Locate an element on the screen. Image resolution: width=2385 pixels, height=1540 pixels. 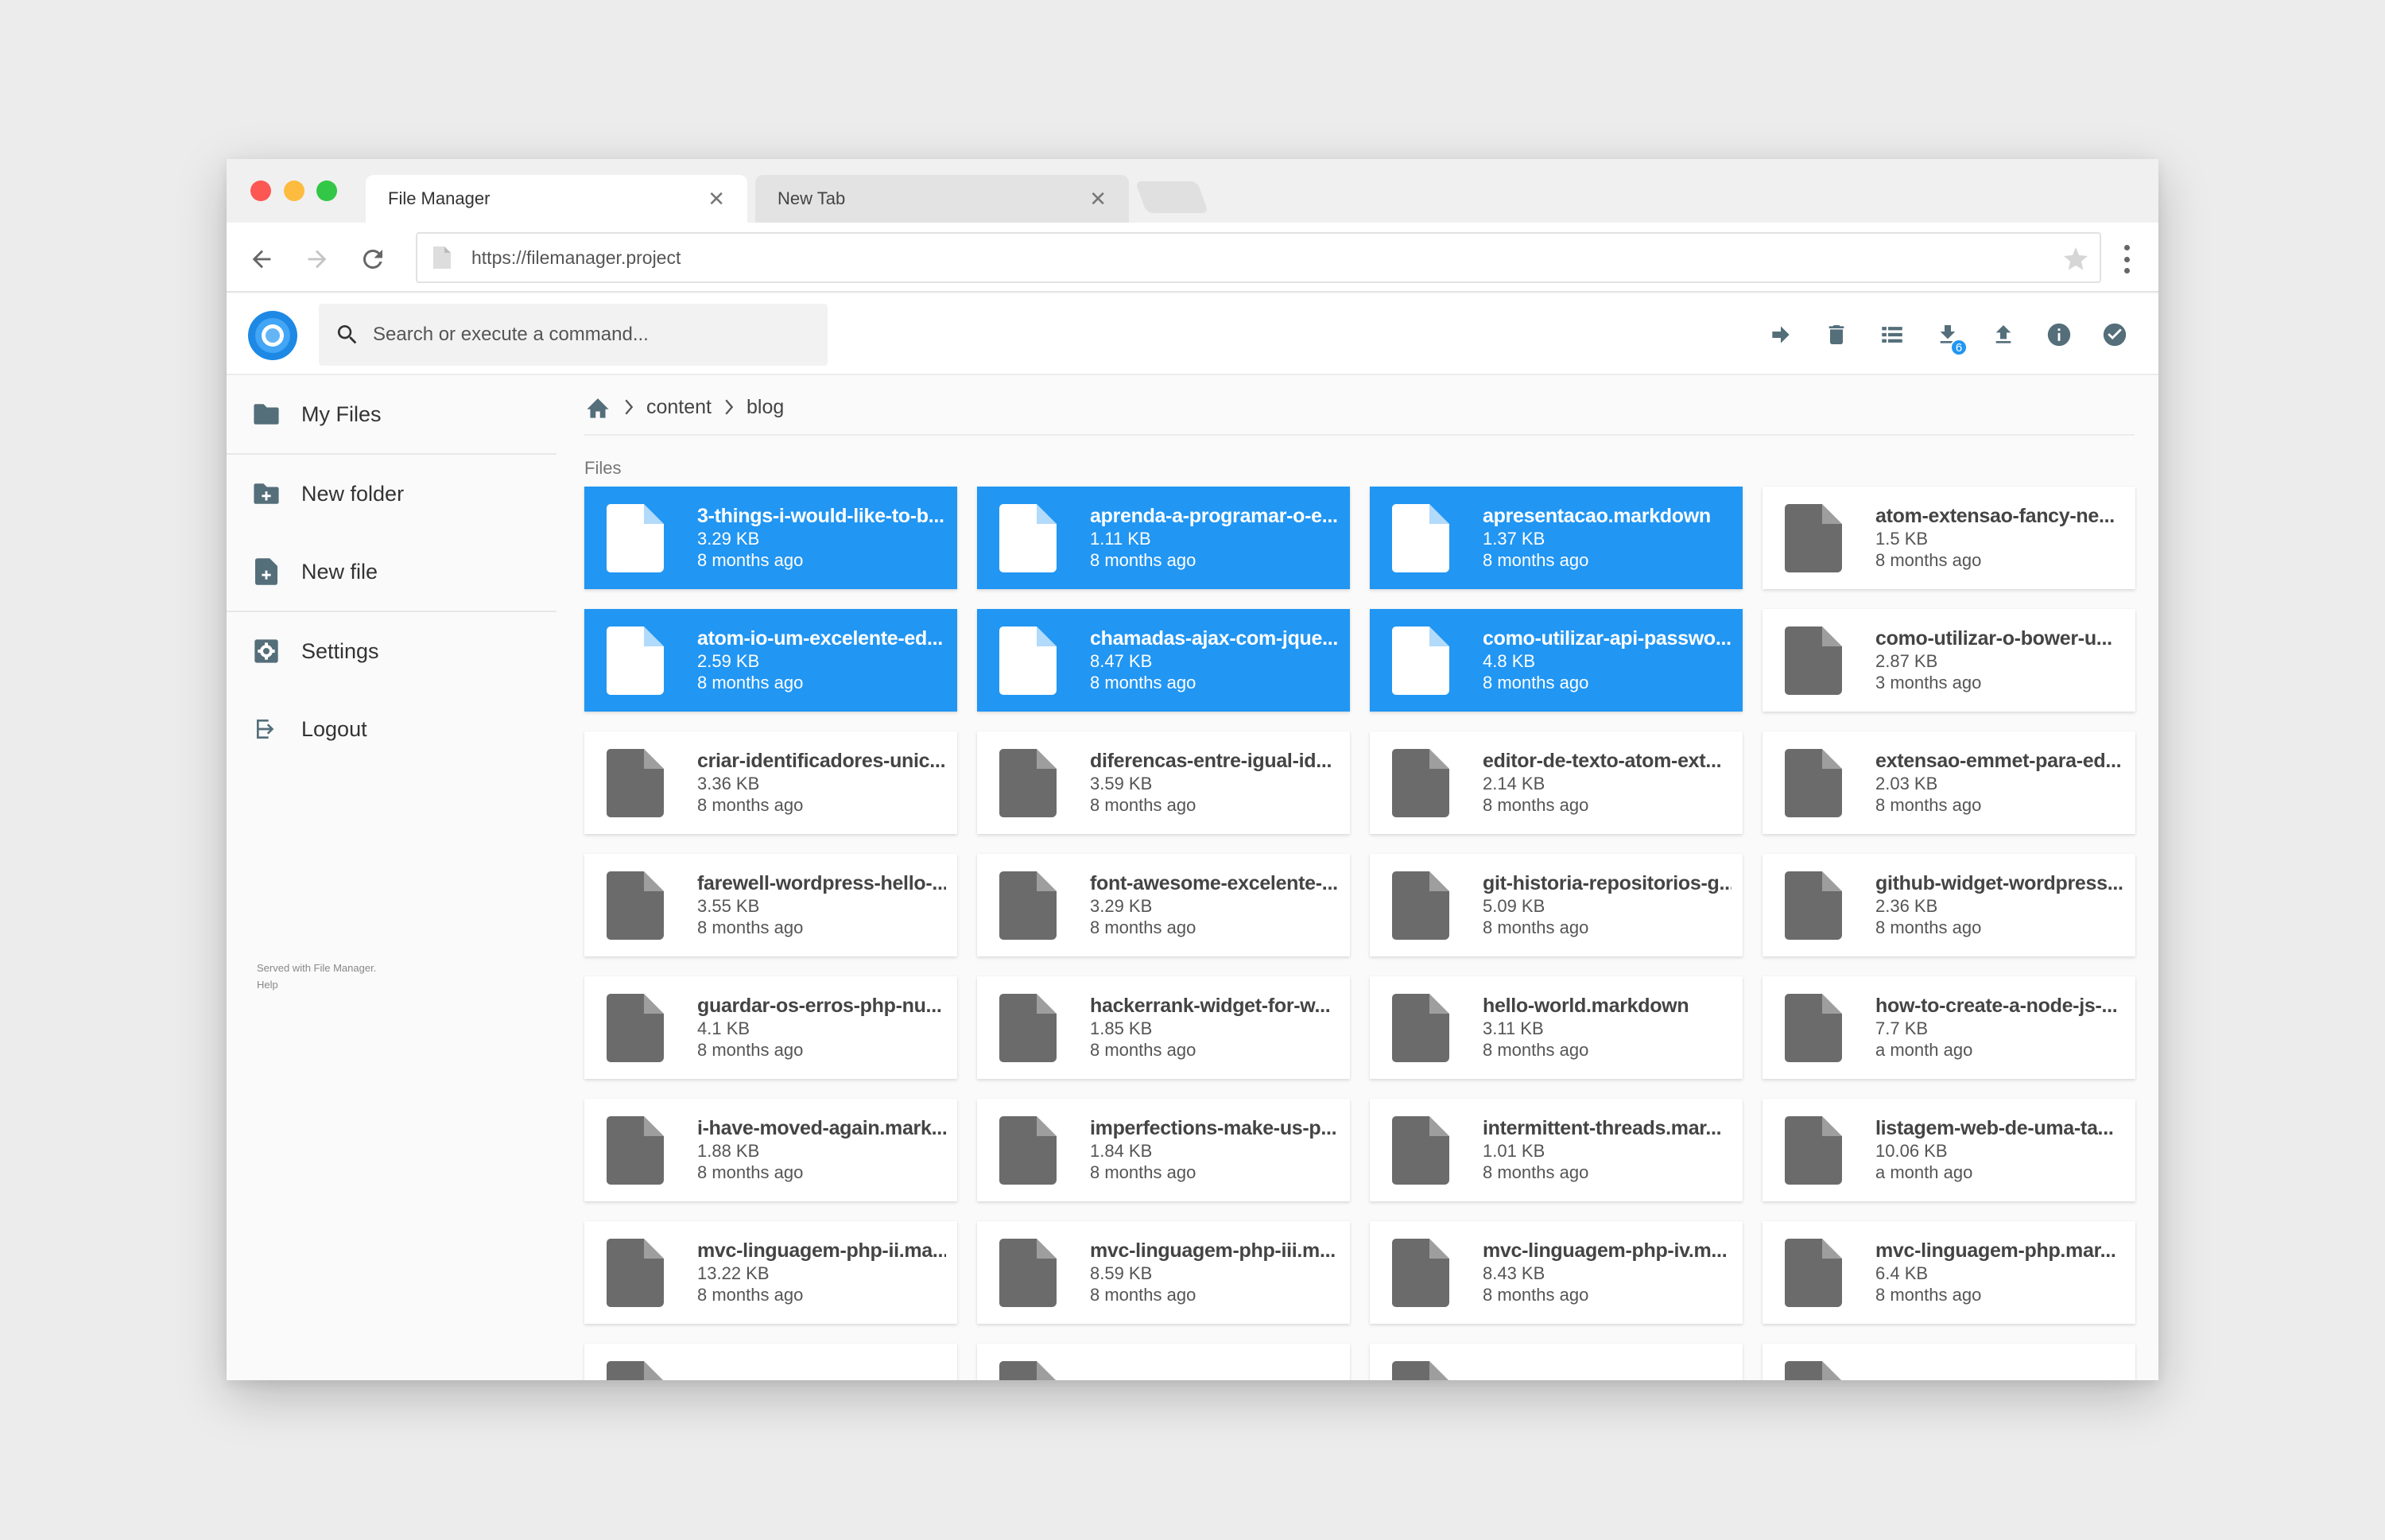
home-icon is located at coordinates (597, 407).